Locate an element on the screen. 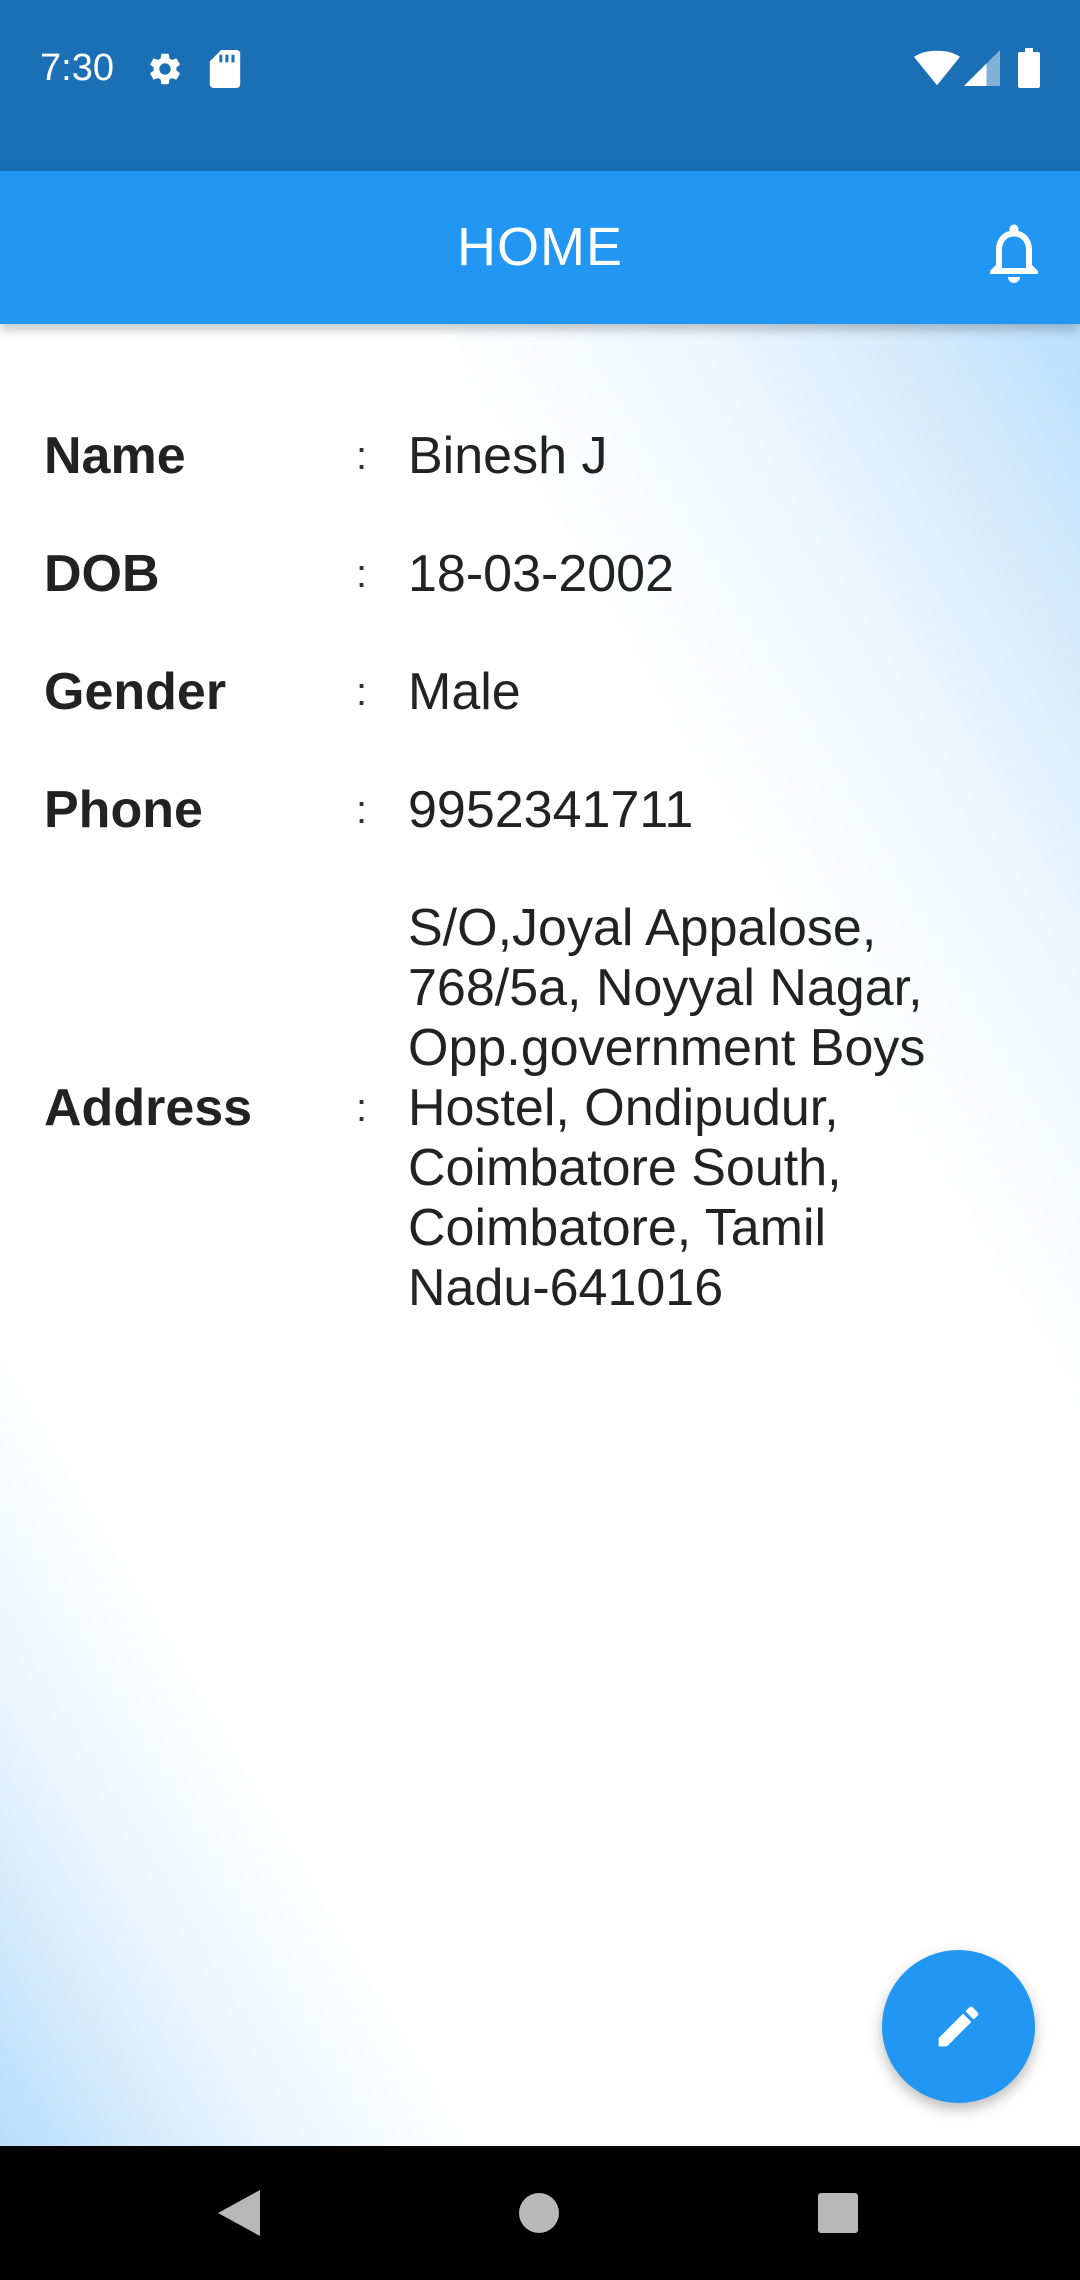  home-icon is located at coordinates (539, 2213).